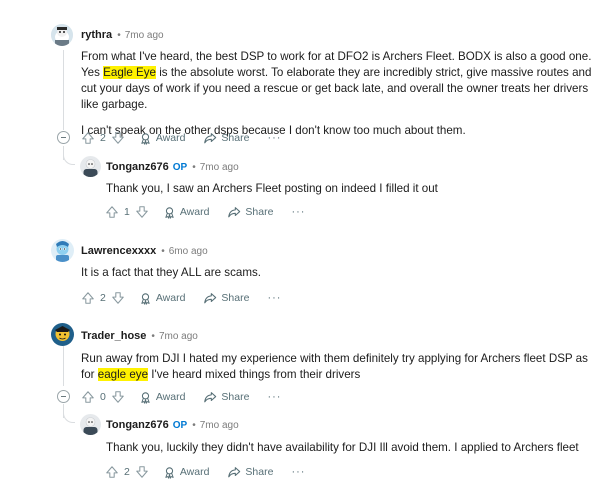 The height and width of the screenshot is (492, 608). I want to click on avatar-lawrencexxxx, so click(62, 250).